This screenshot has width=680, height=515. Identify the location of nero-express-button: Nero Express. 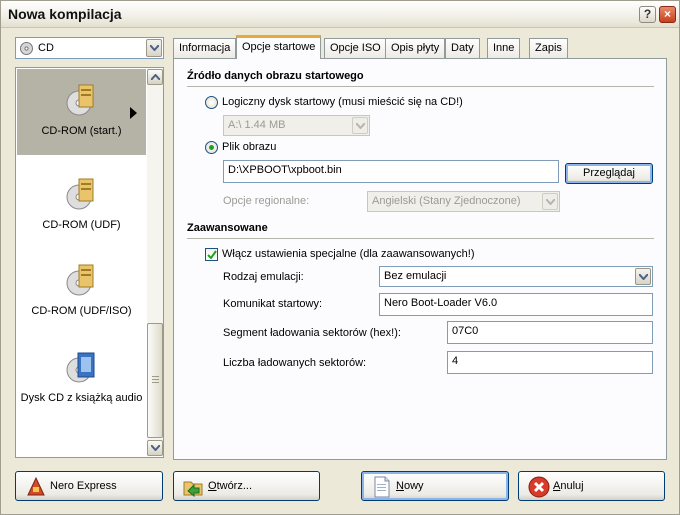
(89, 486).